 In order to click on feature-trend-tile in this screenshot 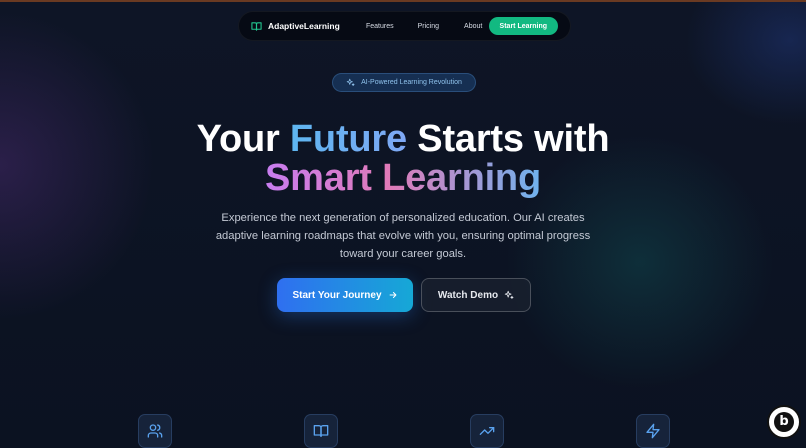, I will do `click(487, 431)`.